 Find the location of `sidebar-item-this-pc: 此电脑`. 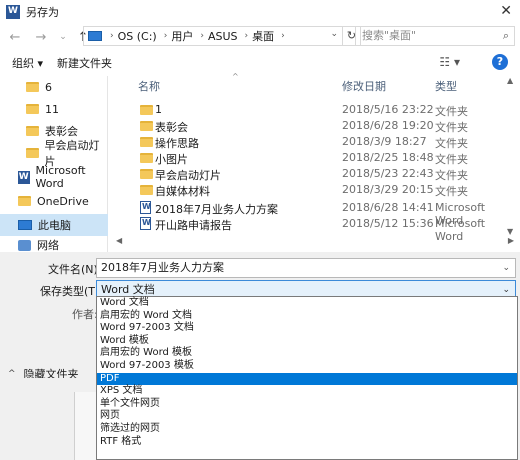

sidebar-item-this-pc: 此电脑 is located at coordinates (54, 225).